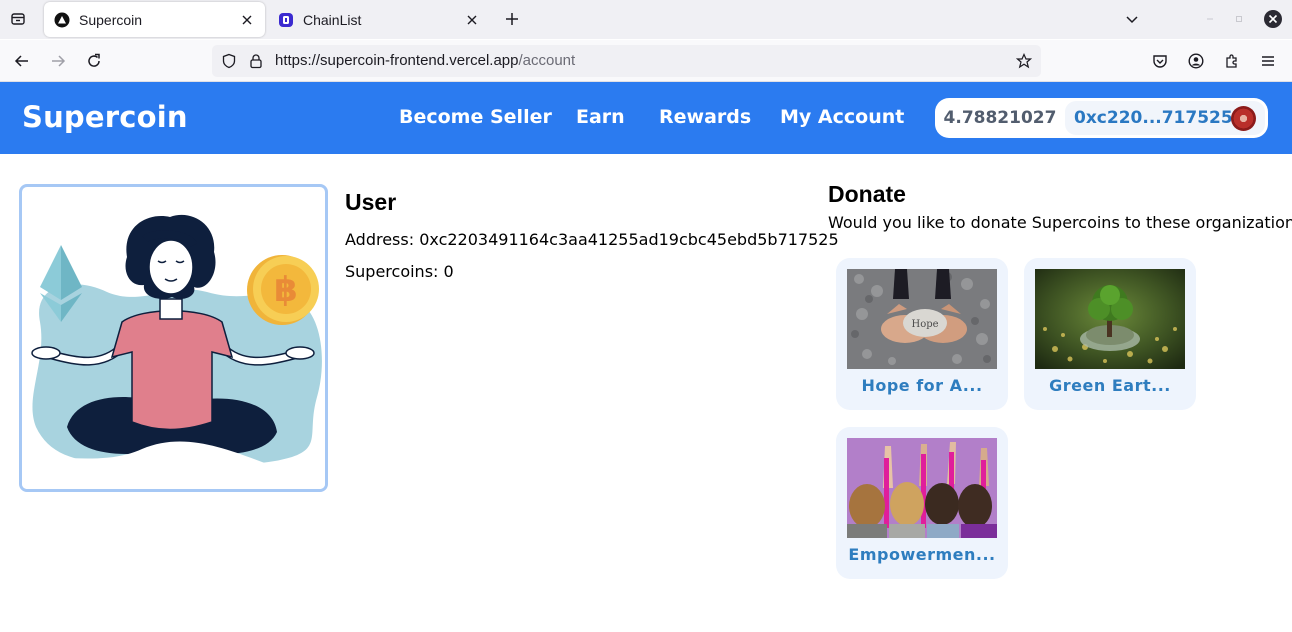 This screenshot has height=632, width=1292. What do you see at coordinates (475, 117) in the screenshot?
I see `nav-become-seller: Become Seller` at bounding box center [475, 117].